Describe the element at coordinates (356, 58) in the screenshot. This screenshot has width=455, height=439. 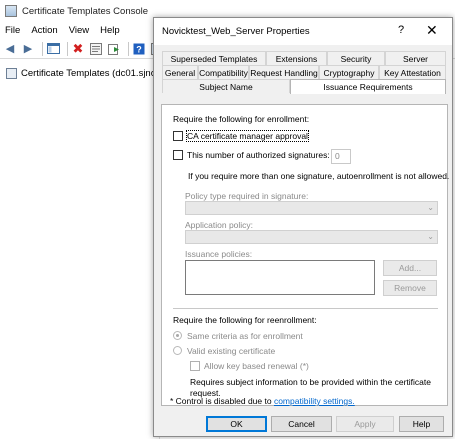
I see `tab-security: Security` at that location.